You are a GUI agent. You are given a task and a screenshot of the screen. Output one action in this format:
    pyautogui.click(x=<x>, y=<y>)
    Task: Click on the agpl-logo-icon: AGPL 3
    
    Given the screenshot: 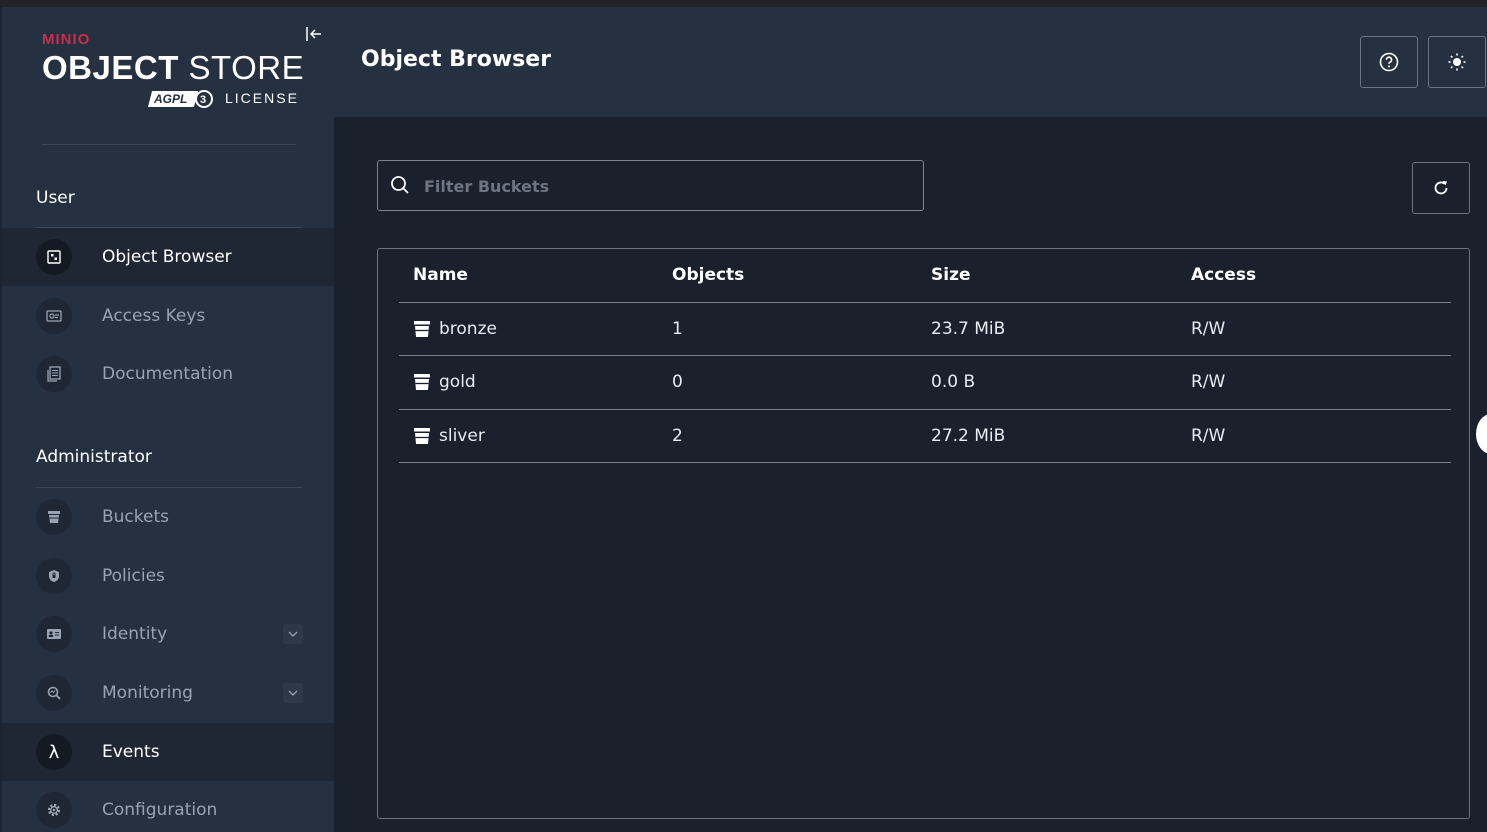 What is the action you would take?
    pyautogui.click(x=181, y=99)
    